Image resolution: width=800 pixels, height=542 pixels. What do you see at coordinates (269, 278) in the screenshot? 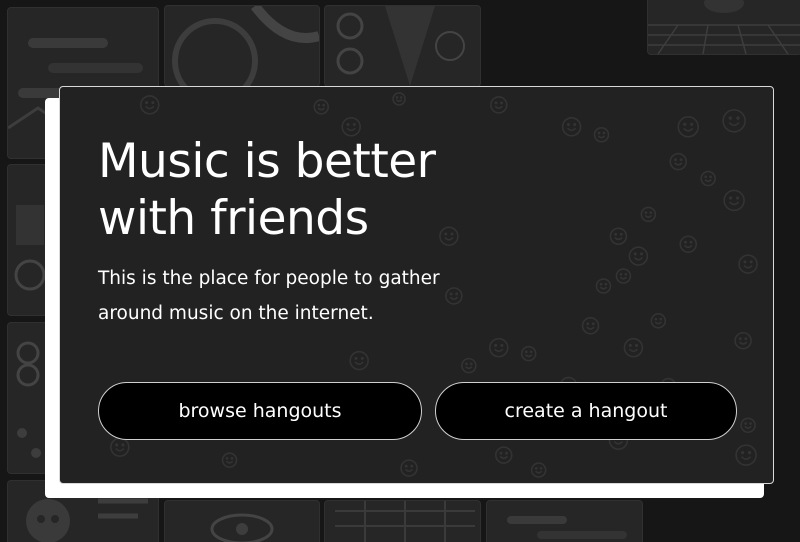
I see `hero-description-line1: This is the place for people to gather` at bounding box center [269, 278].